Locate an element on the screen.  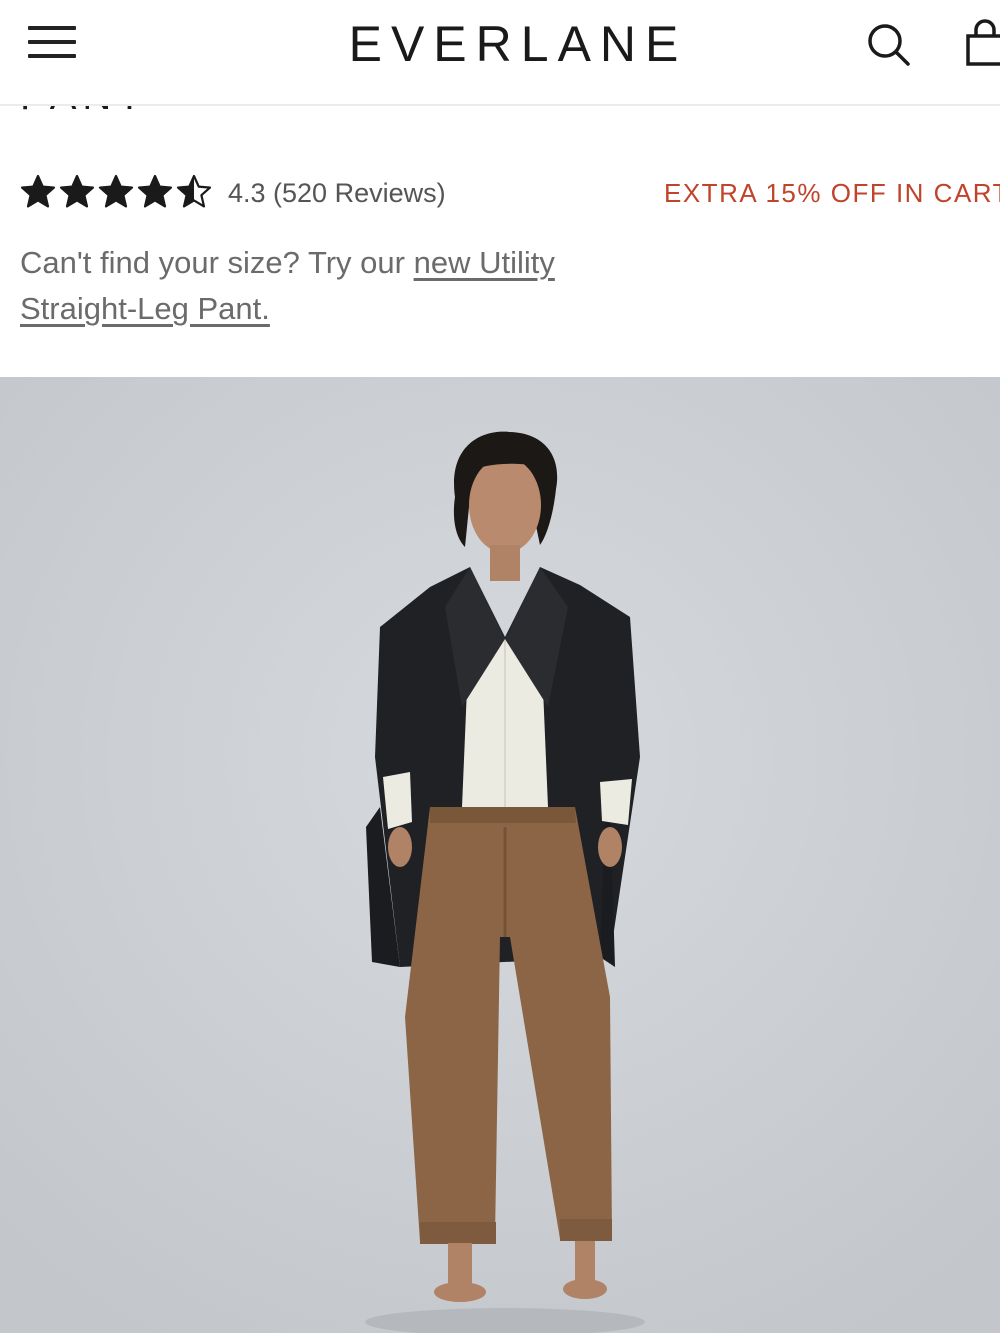
product-title-text: PANT is located at coordinates (84, 111).